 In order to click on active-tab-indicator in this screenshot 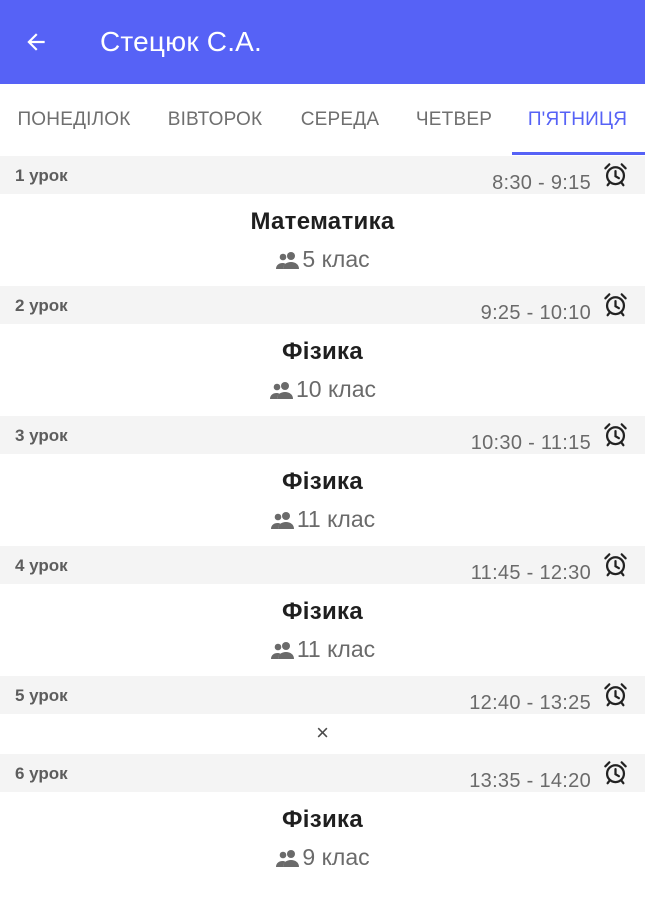, I will do `click(578, 153)`.